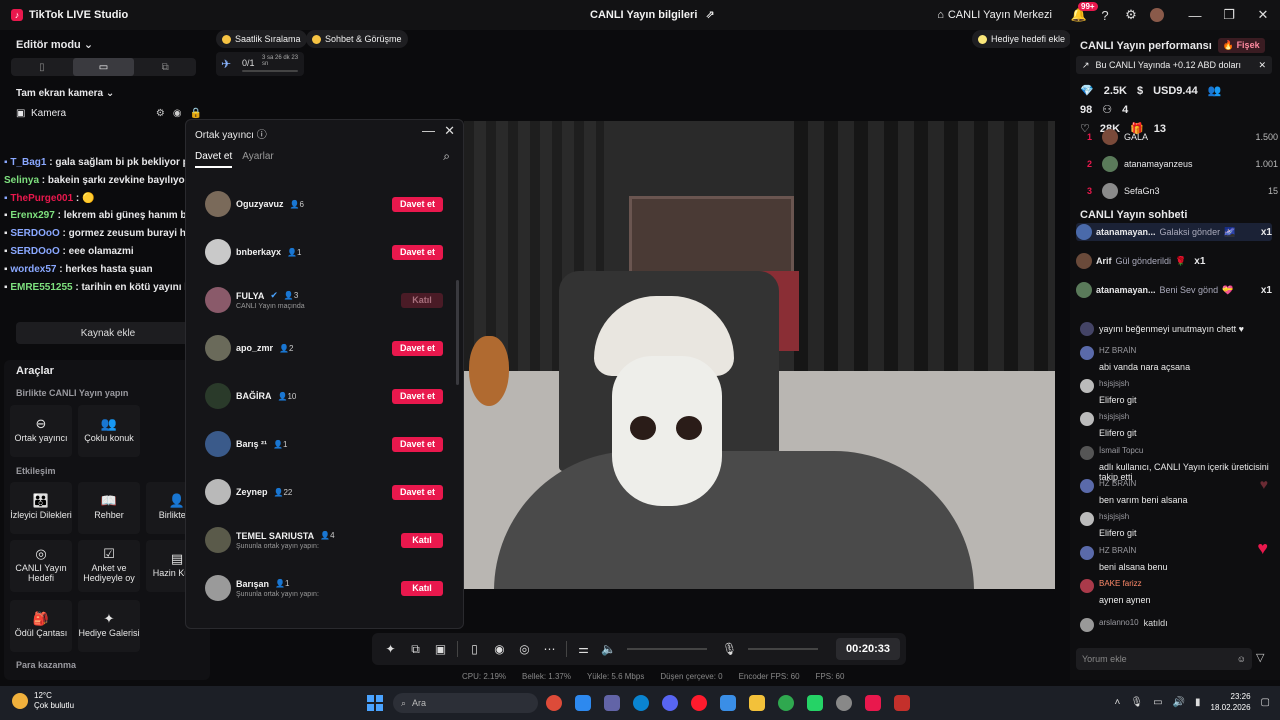  What do you see at coordinates (1179, 702) in the screenshot?
I see `volume-icon: 🔊` at bounding box center [1179, 702].